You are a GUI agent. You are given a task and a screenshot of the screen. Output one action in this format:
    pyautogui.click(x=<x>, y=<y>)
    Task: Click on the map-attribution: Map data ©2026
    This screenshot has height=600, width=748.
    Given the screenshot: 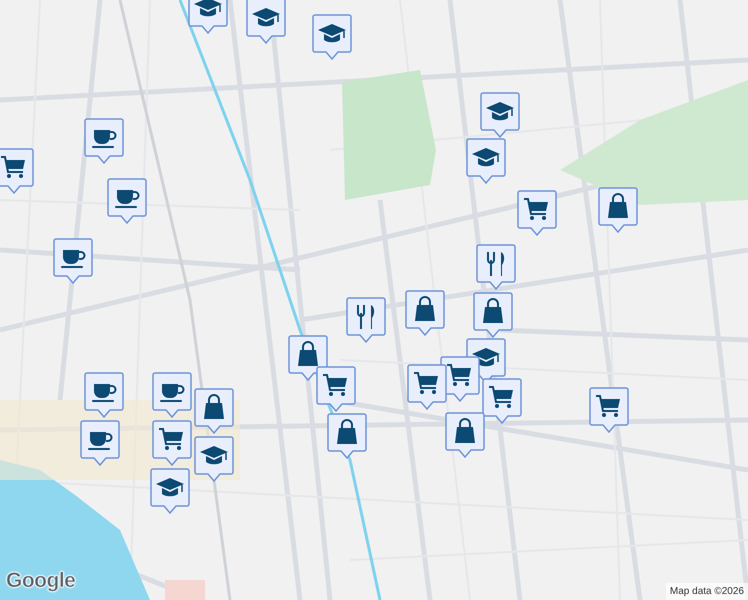 What is the action you would take?
    pyautogui.click(x=707, y=591)
    